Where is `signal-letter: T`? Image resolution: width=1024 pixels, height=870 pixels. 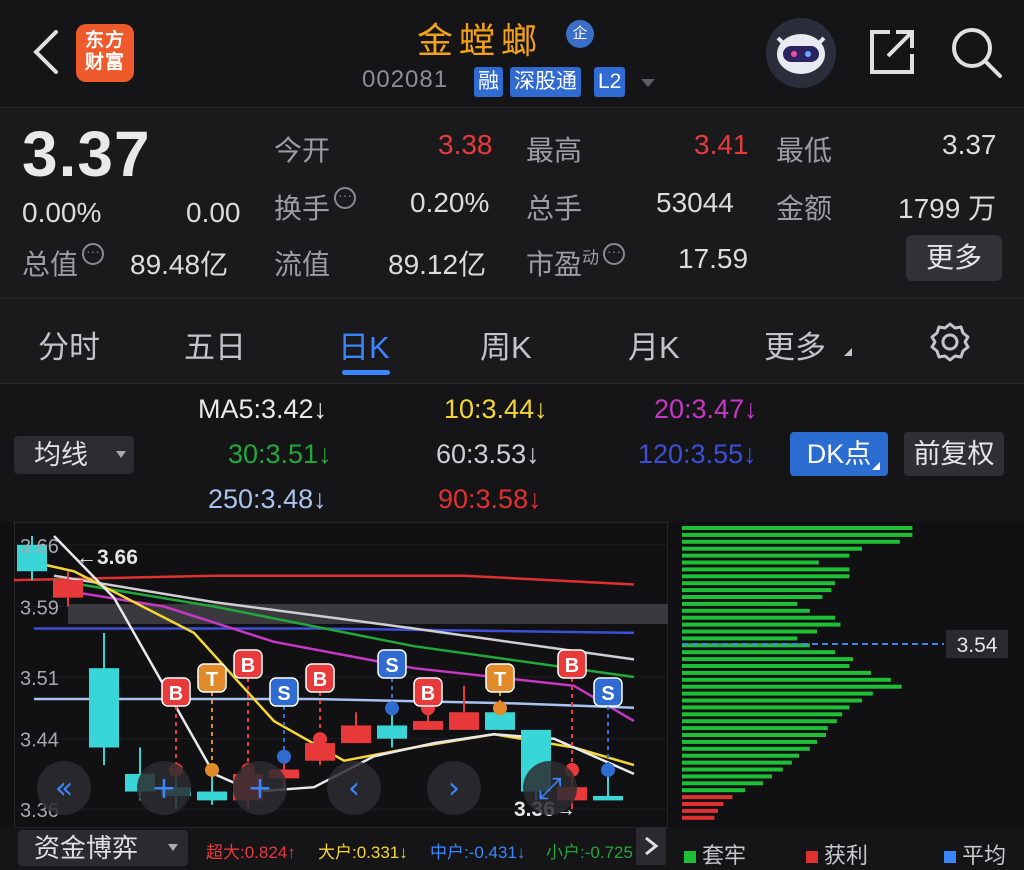
signal-letter: T is located at coordinates (212, 680).